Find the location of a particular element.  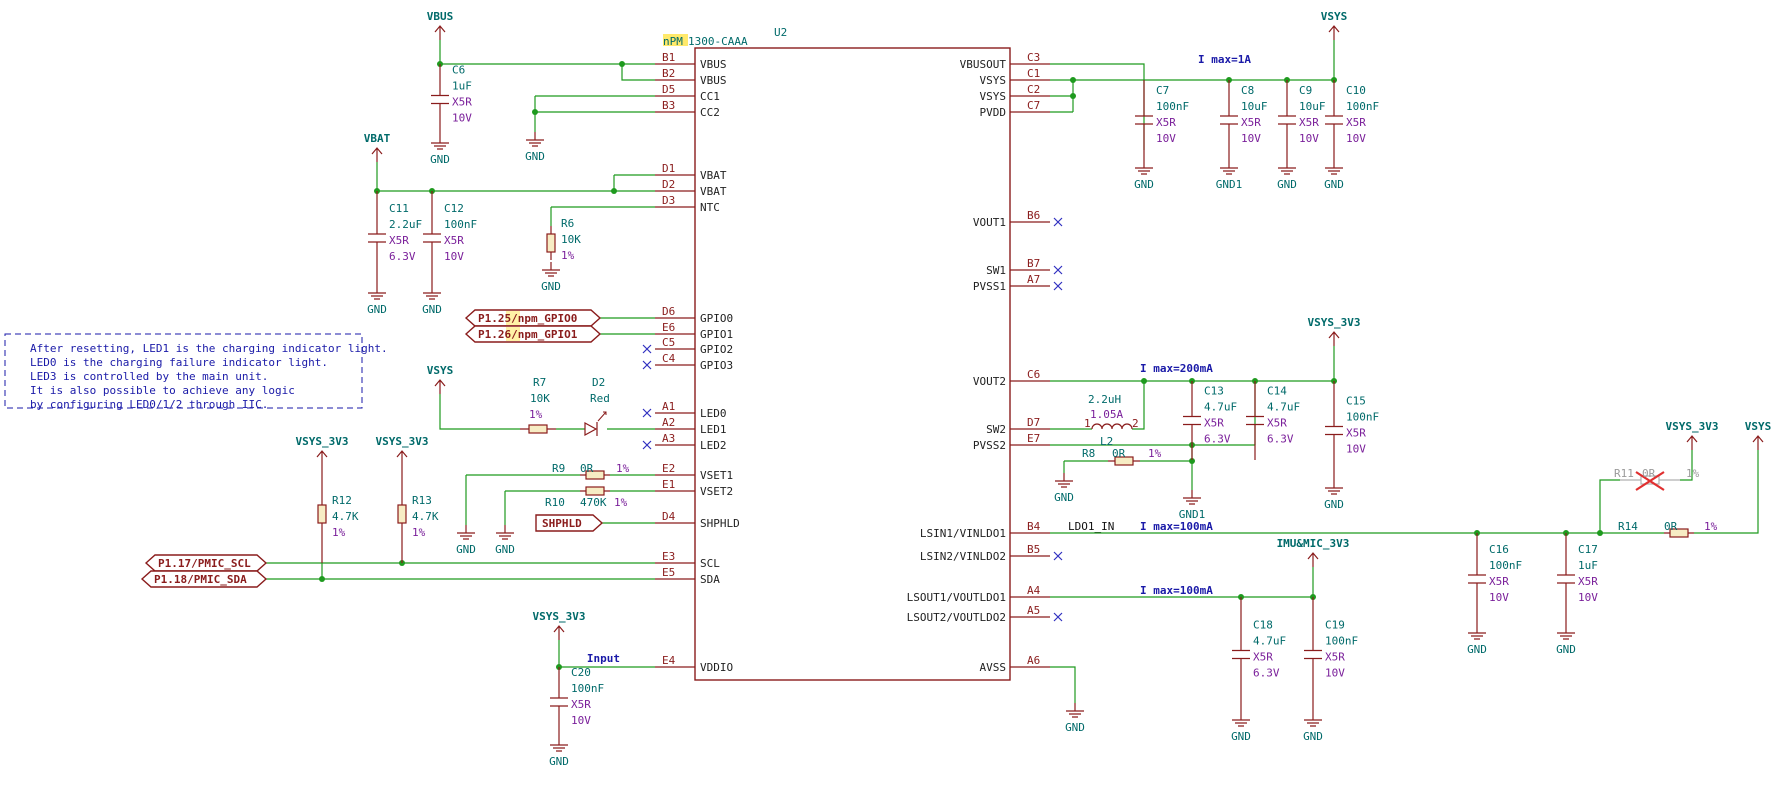

ic-pin-name: PVDD is located at coordinates (993, 112).